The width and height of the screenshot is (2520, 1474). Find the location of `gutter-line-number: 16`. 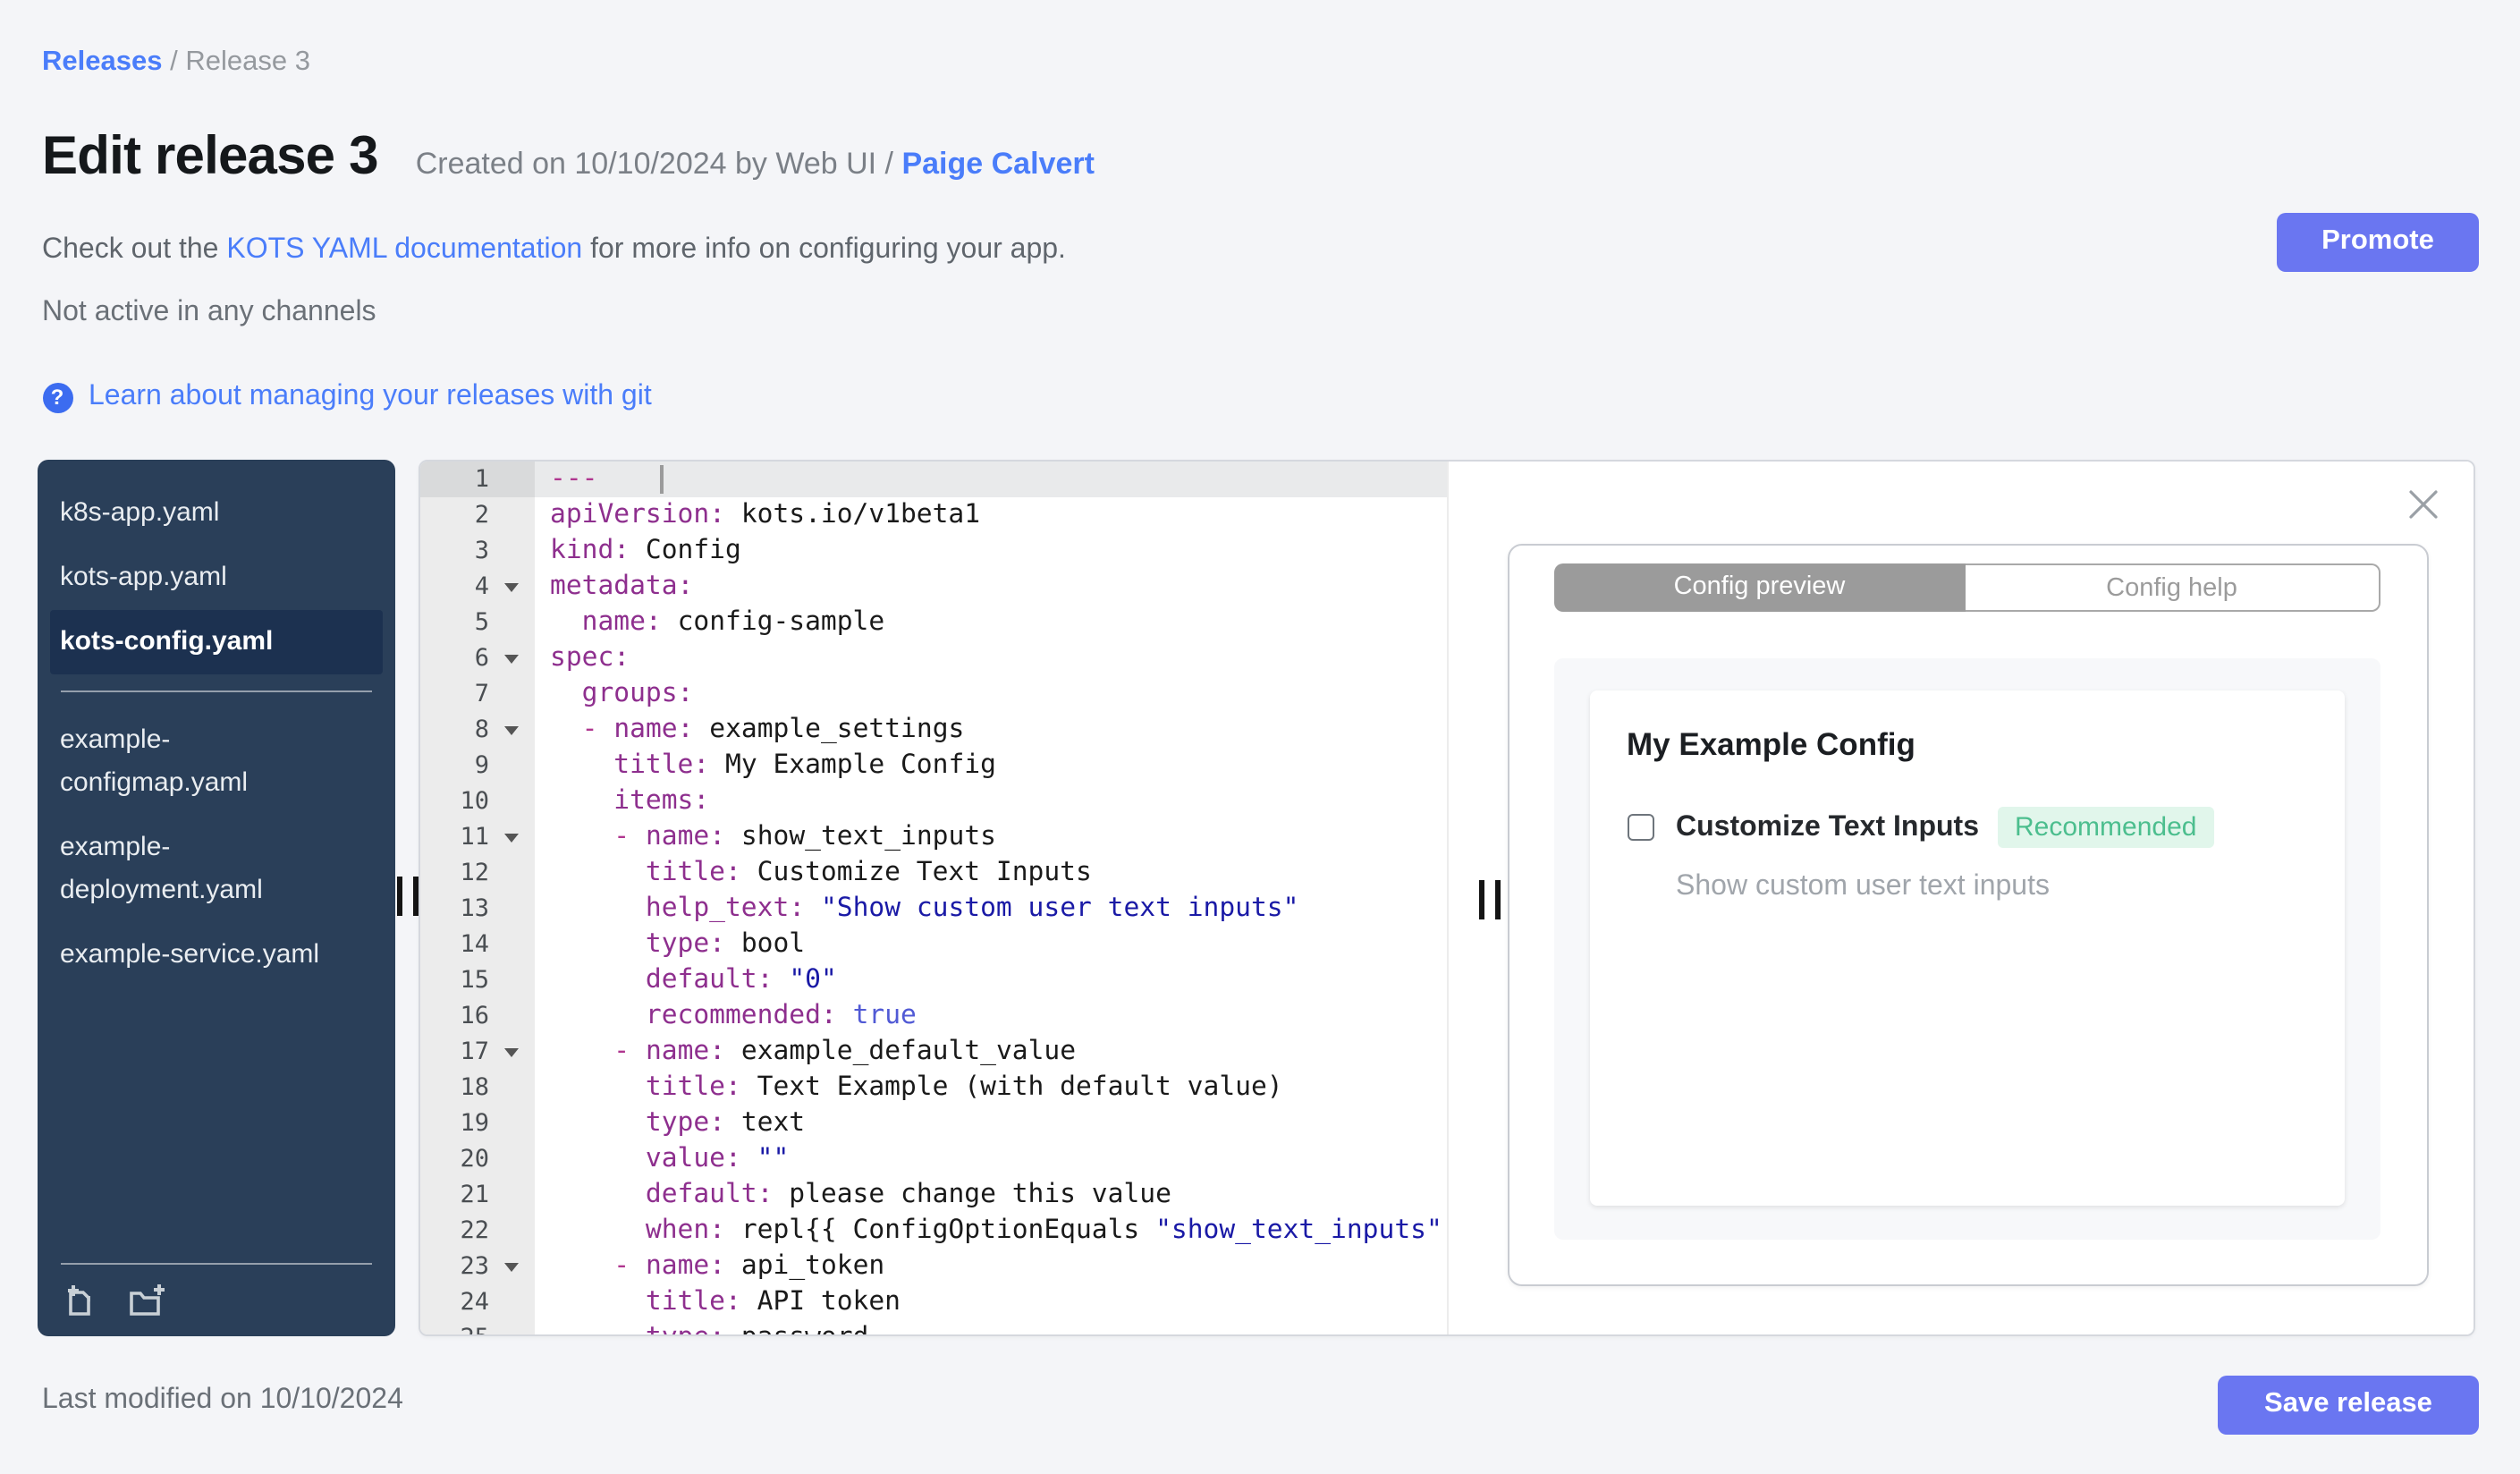

gutter-line-number: 16 is located at coordinates (474, 1016).